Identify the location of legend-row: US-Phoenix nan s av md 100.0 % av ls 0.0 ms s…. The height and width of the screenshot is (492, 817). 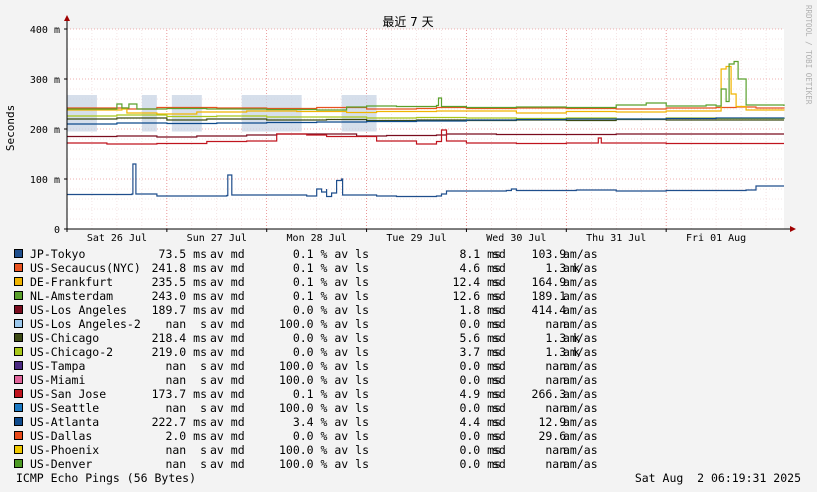
(324, 450).